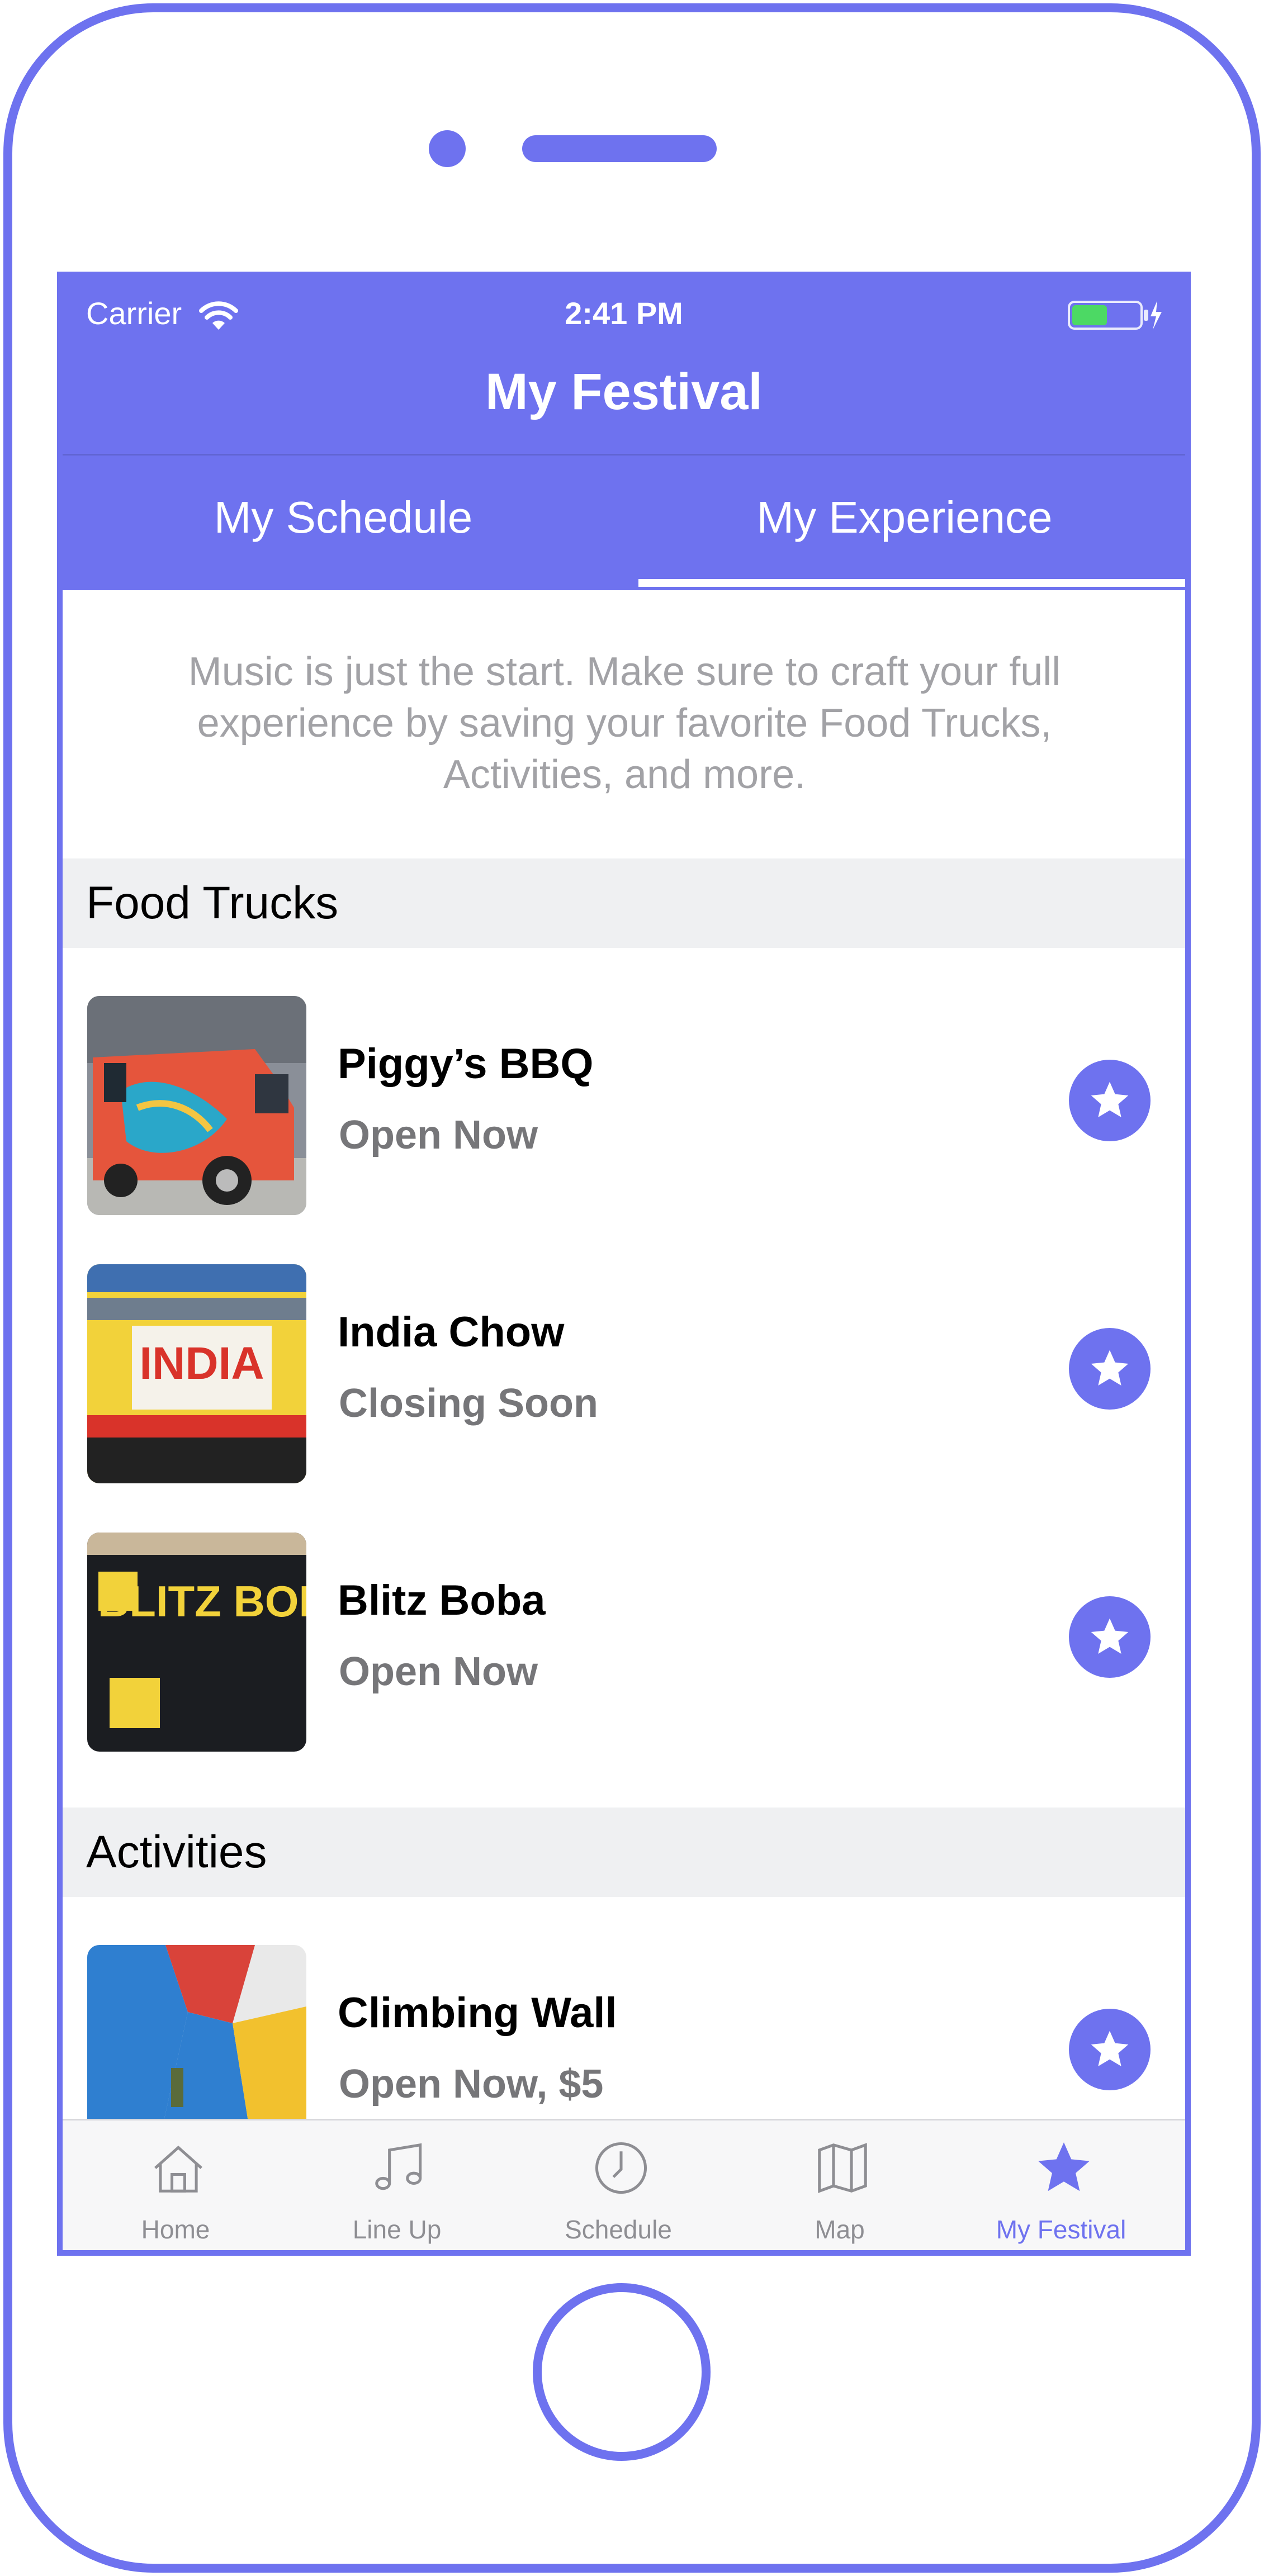  What do you see at coordinates (472, 2084) in the screenshot?
I see `item-status: Open Now, $5` at bounding box center [472, 2084].